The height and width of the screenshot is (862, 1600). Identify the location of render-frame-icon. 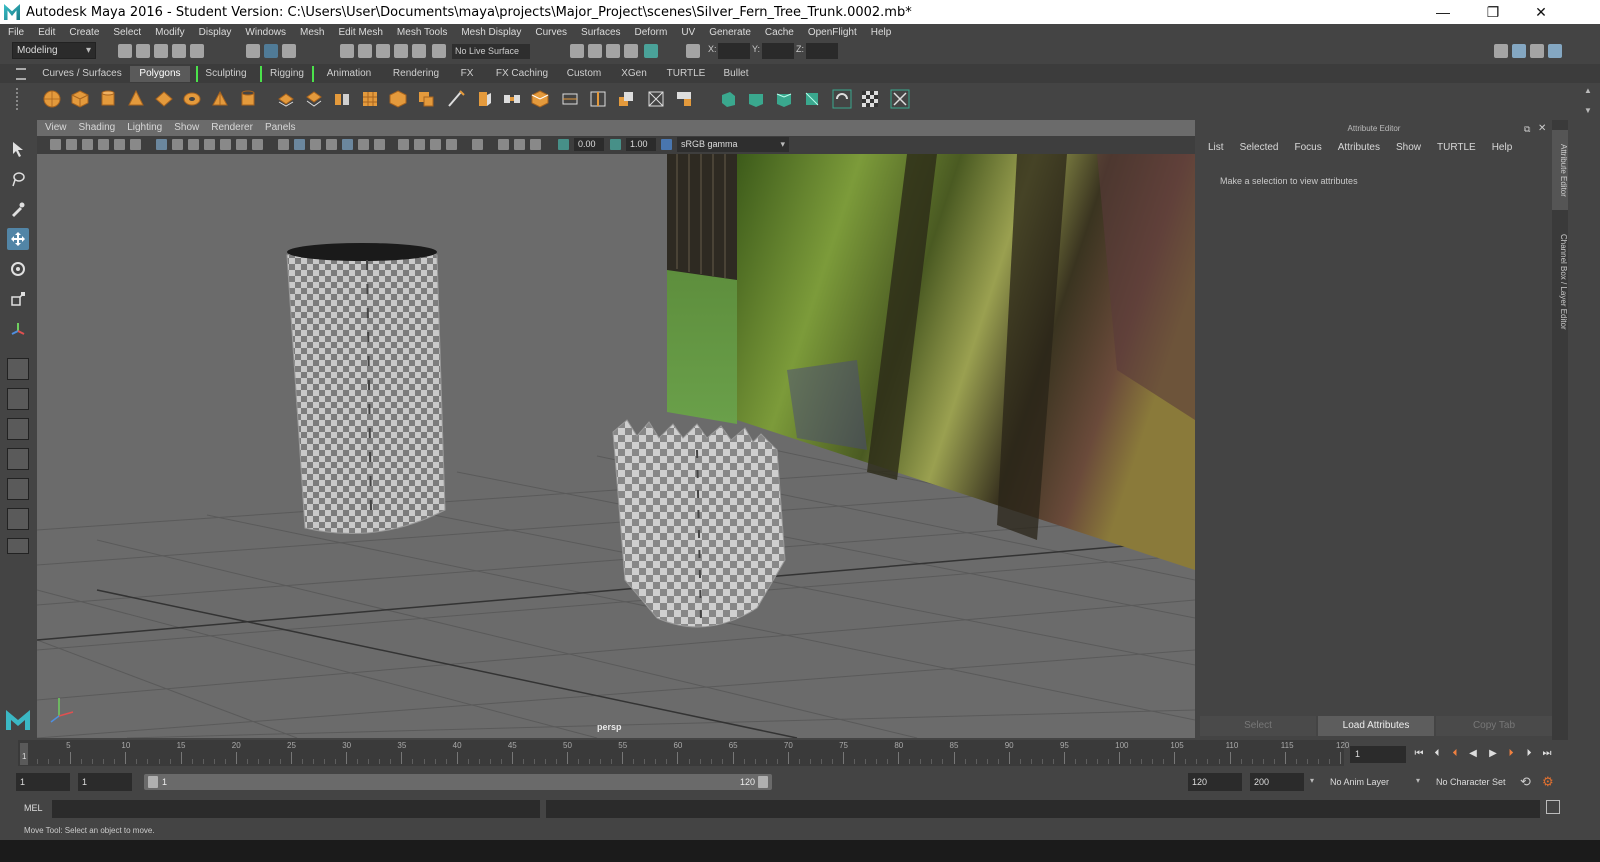
(595, 51).